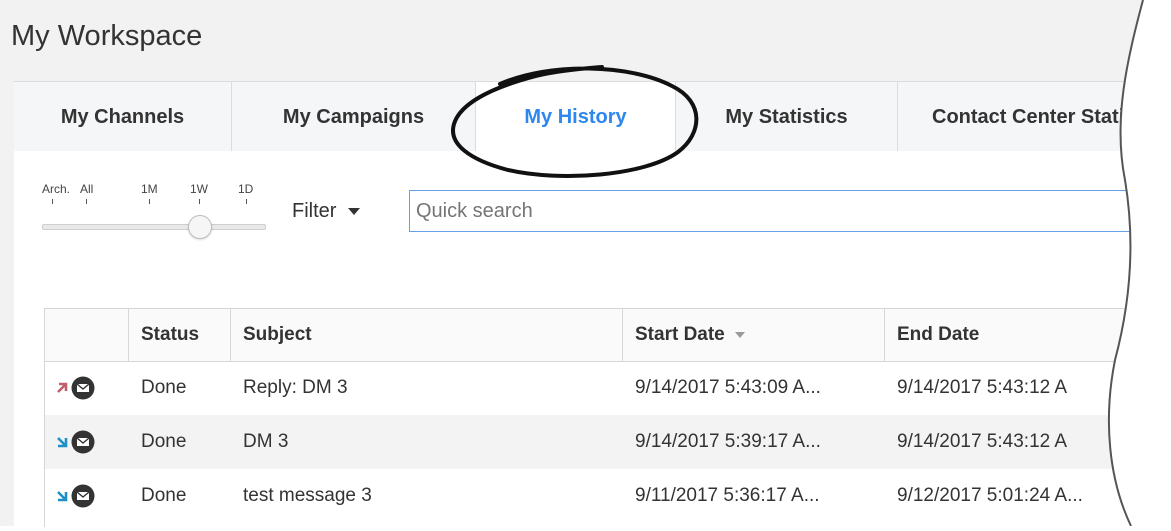 The height and width of the screenshot is (531, 1171). I want to click on range-track, so click(154, 227).